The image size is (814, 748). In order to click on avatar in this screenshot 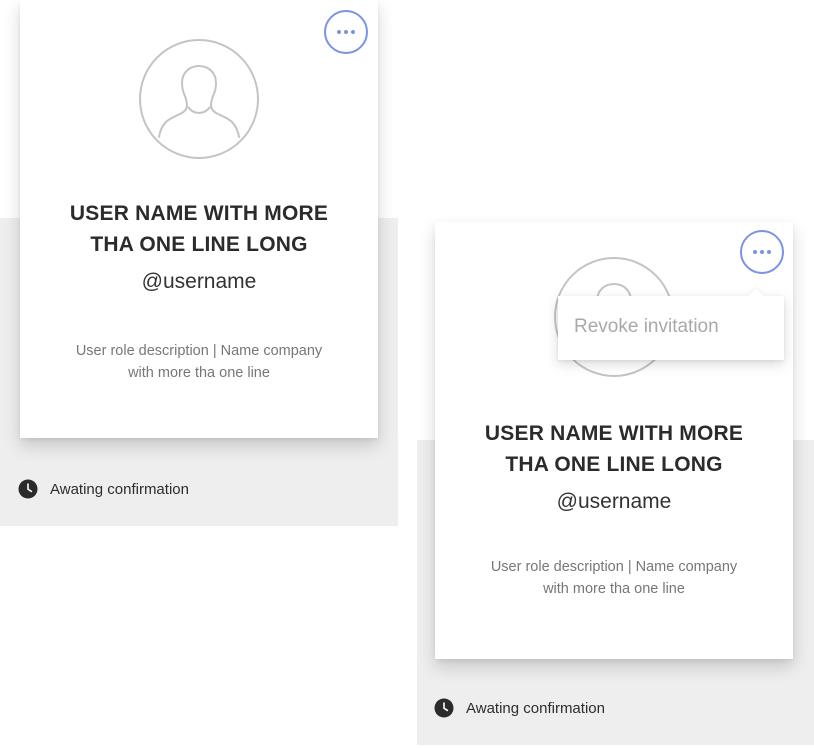, I will do `click(199, 99)`.